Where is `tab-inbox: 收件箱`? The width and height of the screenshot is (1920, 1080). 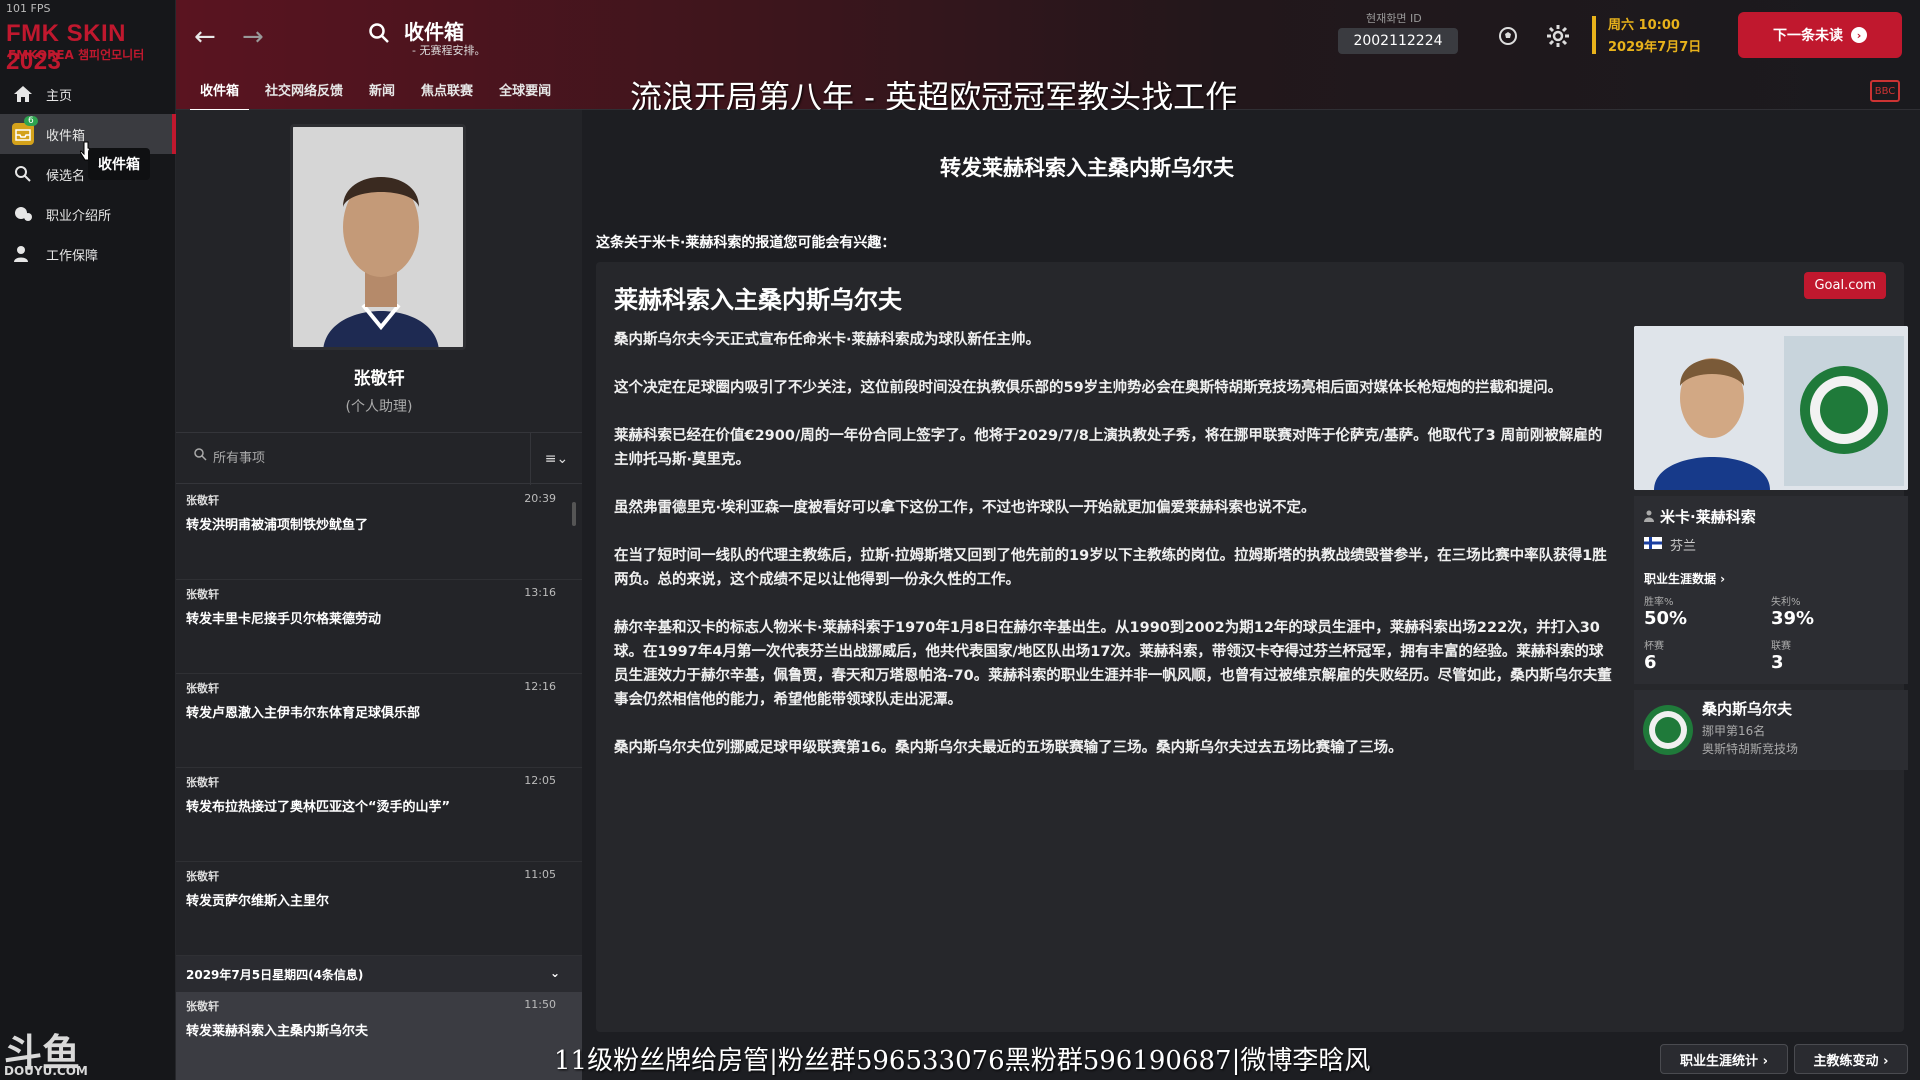
tab-inbox: 收件箱 is located at coordinates (220, 94).